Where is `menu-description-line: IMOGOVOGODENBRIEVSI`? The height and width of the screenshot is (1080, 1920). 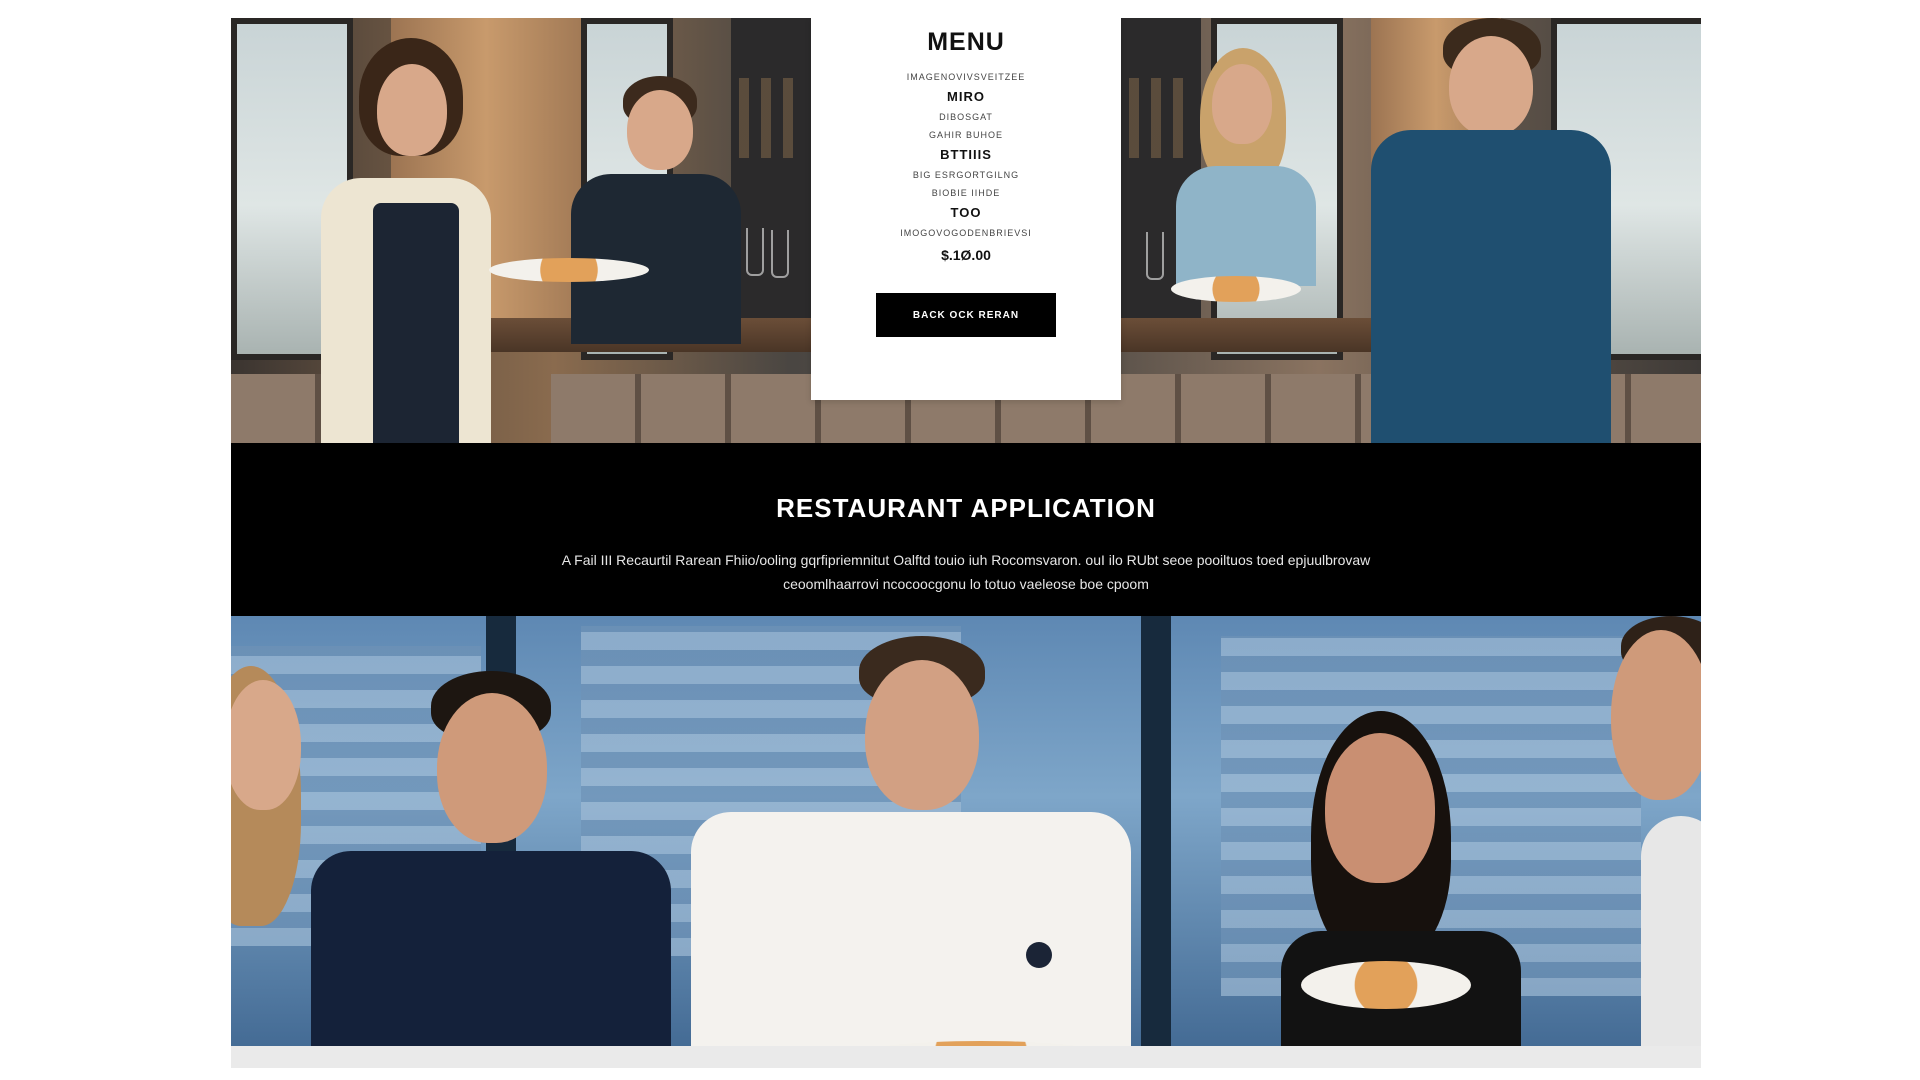 menu-description-line: IMOGOVOGODENBRIEVSI is located at coordinates (966, 233).